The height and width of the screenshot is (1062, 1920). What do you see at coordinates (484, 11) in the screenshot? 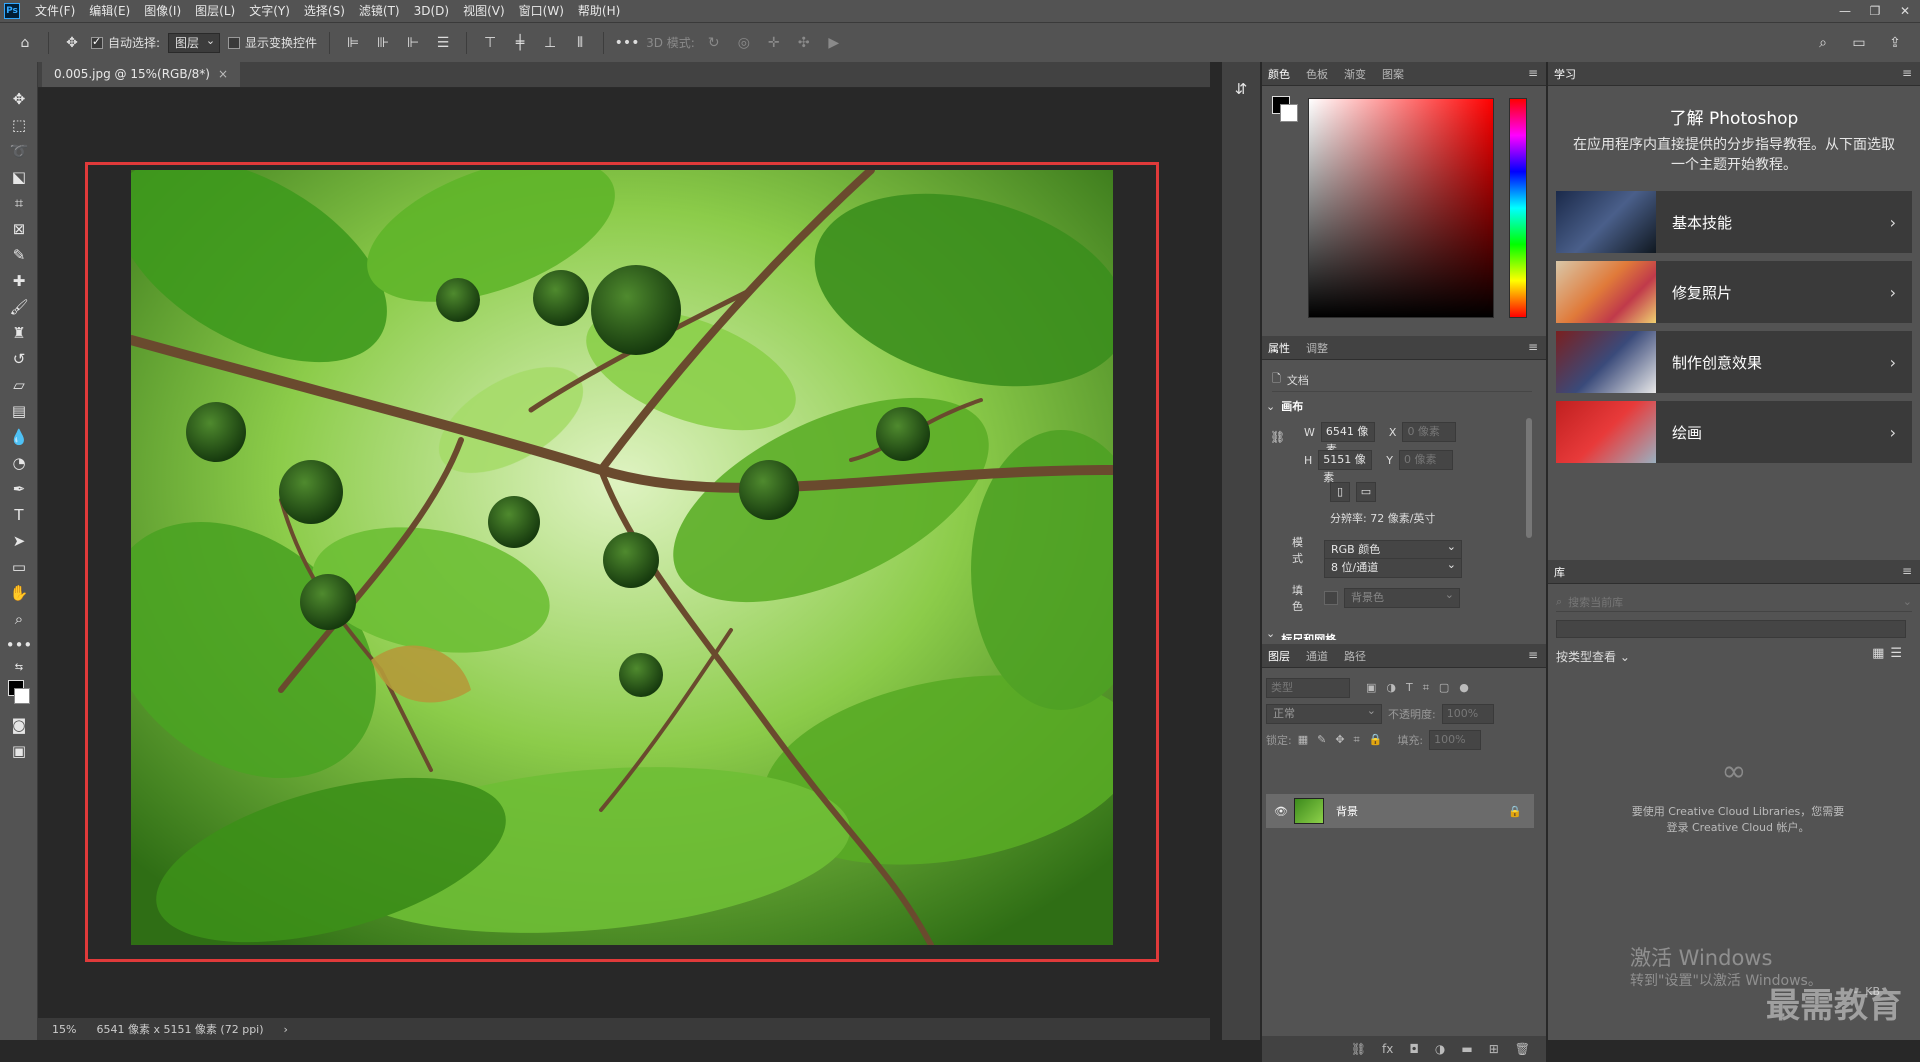
I see `menu-view: 视图(V)` at bounding box center [484, 11].